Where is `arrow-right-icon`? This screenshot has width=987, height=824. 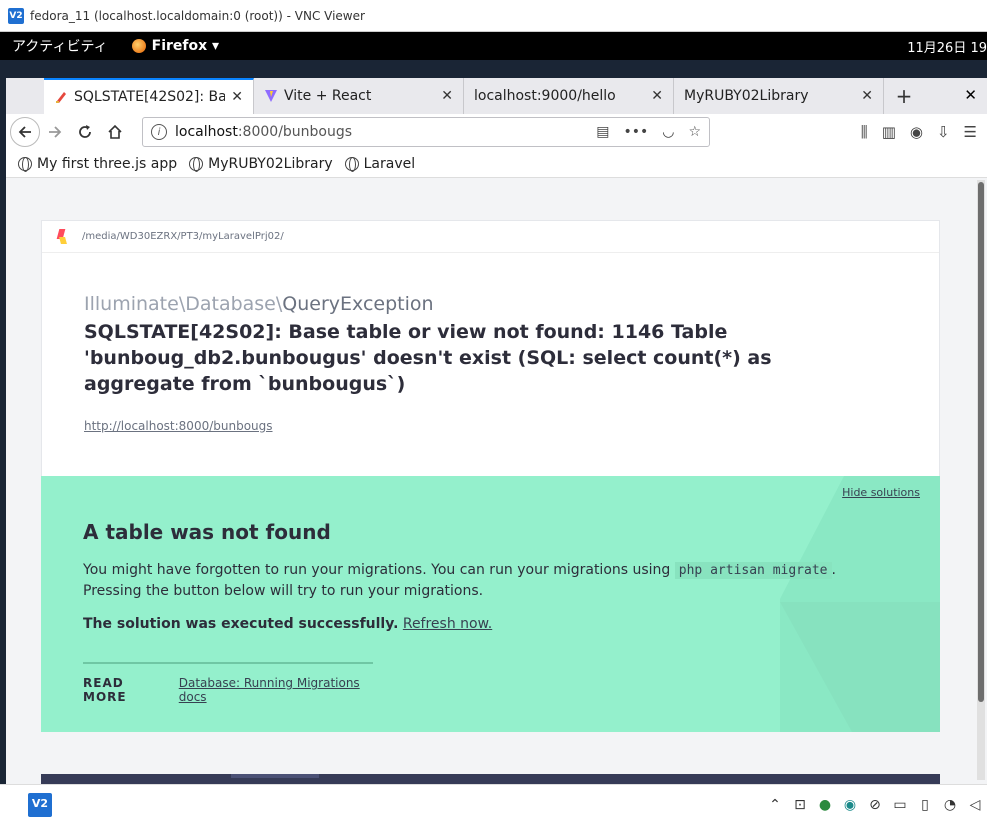
arrow-right-icon is located at coordinates (55, 132).